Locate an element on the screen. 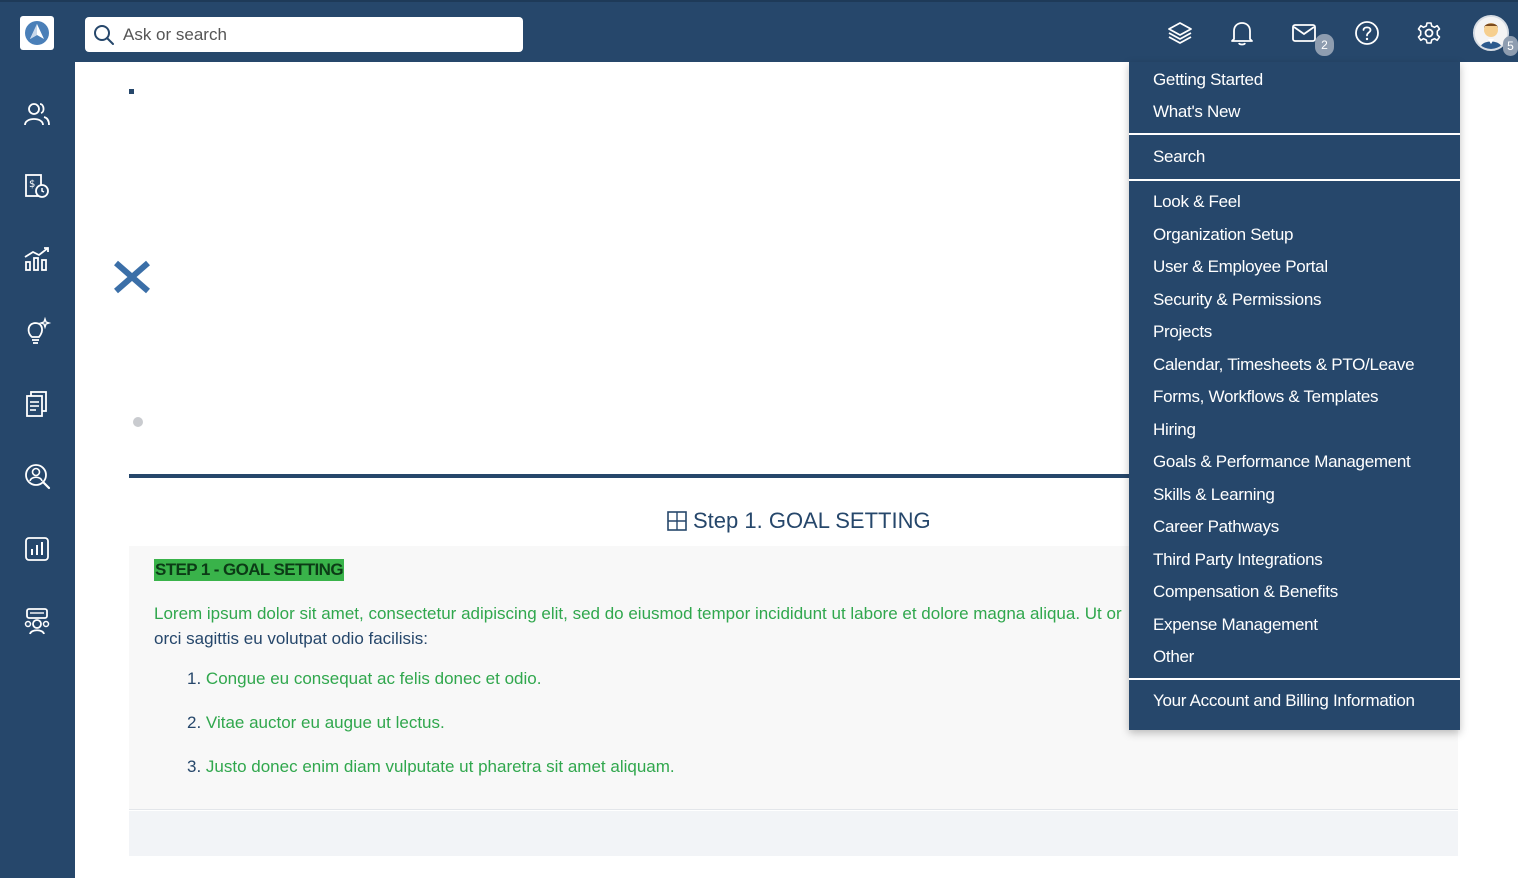 The width and height of the screenshot is (1518, 878). expense-report-icon: $ is located at coordinates (37, 186).